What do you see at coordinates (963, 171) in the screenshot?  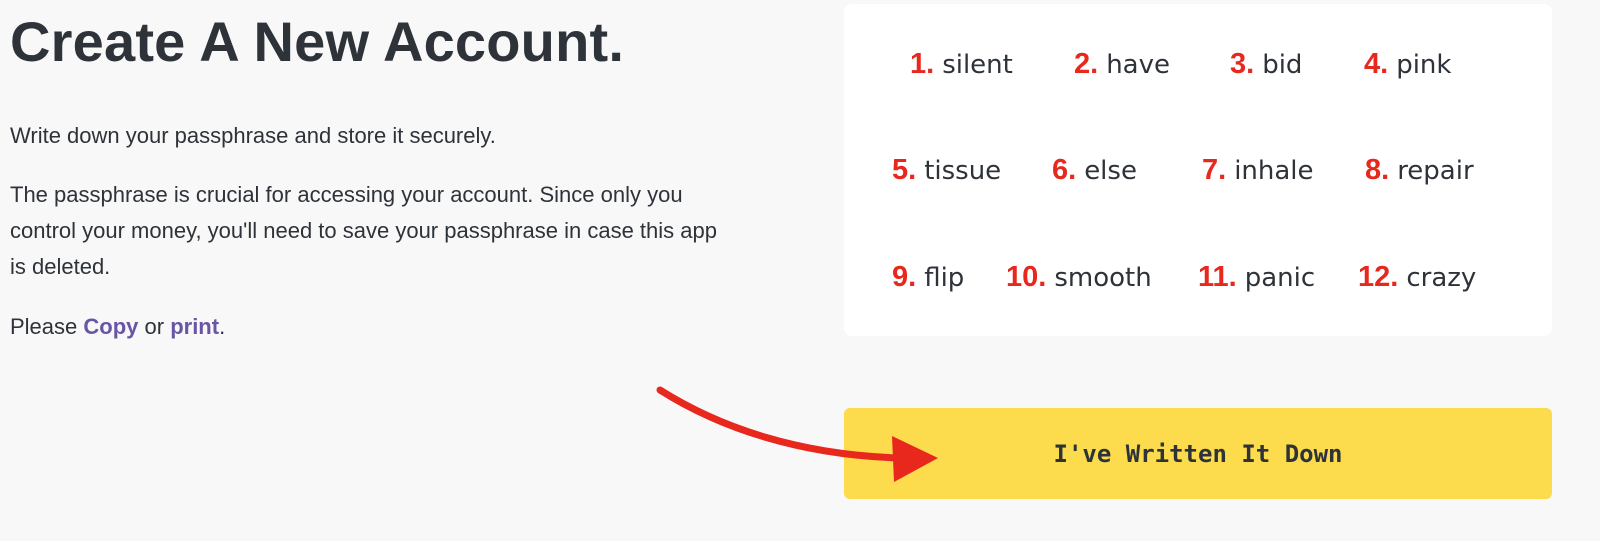 I see `word-text: tissue` at bounding box center [963, 171].